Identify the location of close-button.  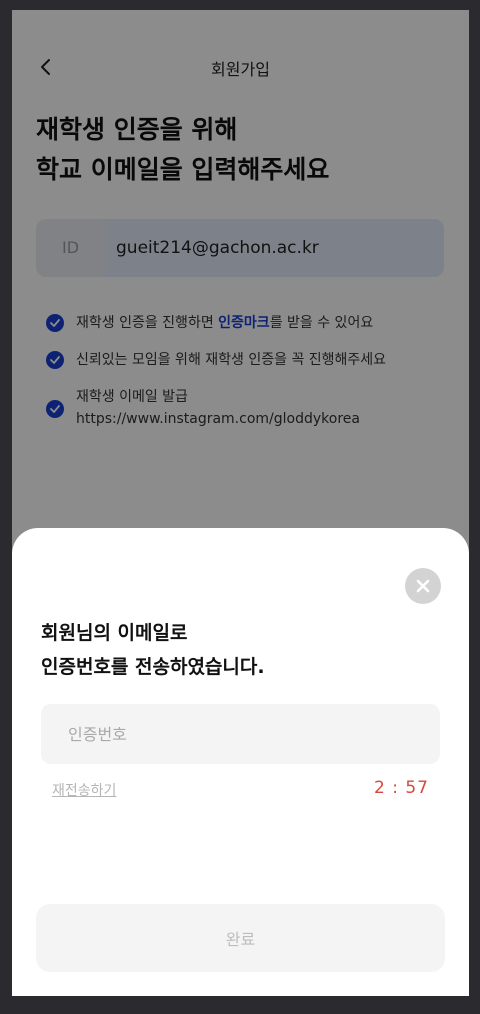
(423, 586).